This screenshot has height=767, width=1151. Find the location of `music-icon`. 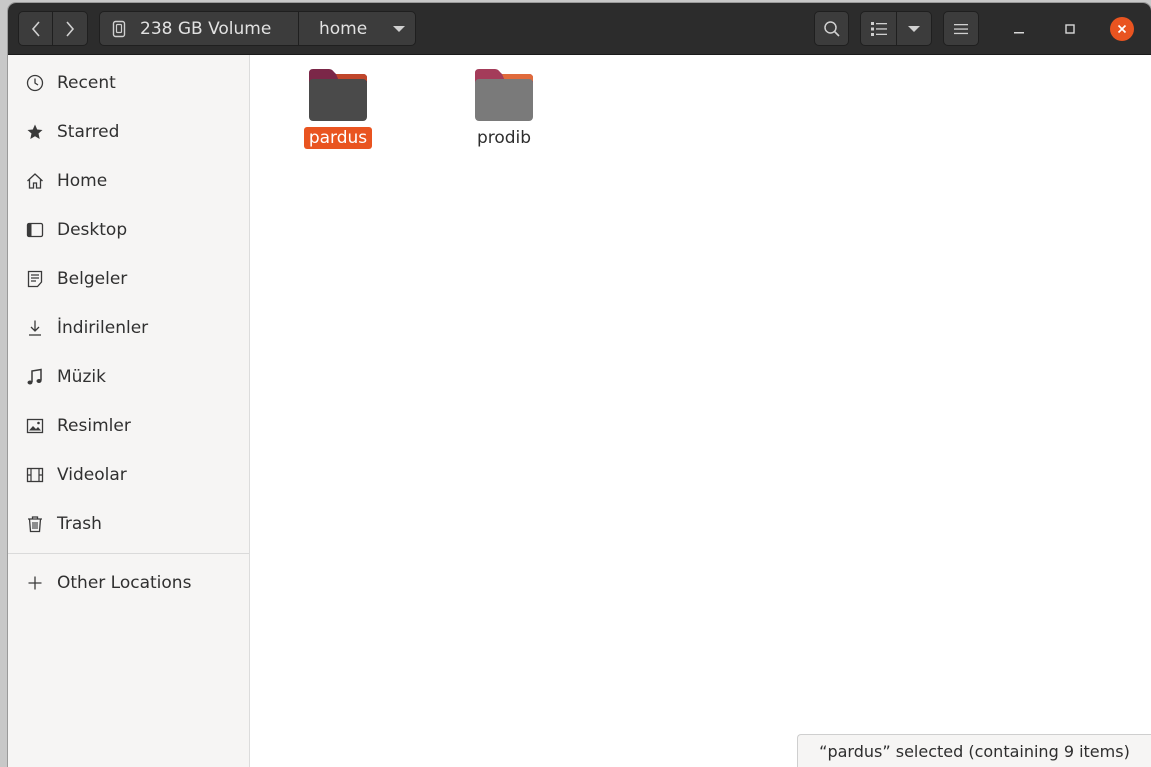

music-icon is located at coordinates (35, 377).